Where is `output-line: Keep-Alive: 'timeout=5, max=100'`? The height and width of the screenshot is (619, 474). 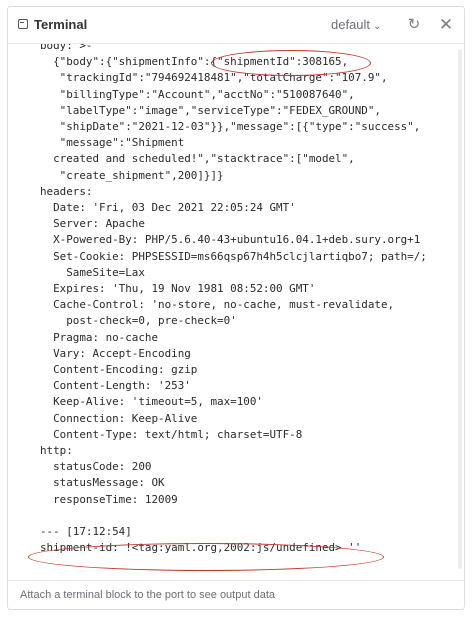 output-line: Keep-Alive: 'timeout=5, max=100' is located at coordinates (151, 402).